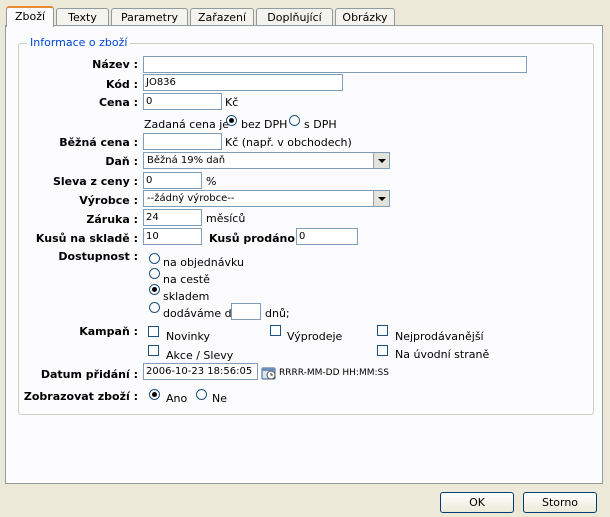 The image size is (610, 517). Describe the element at coordinates (439, 336) in the screenshot. I see `nejprodavanejsi-label: Nejprodávanější` at that location.